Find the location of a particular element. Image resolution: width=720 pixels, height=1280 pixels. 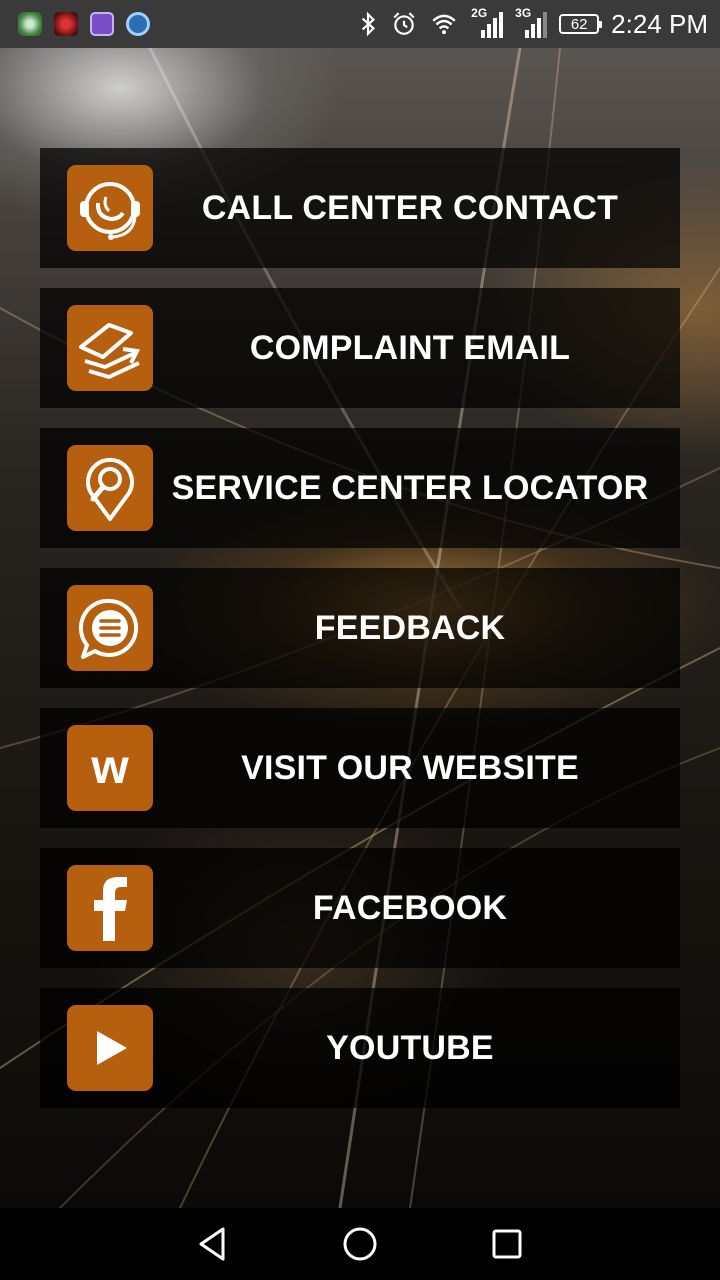

notification-icons is located at coordinates (84, 24).